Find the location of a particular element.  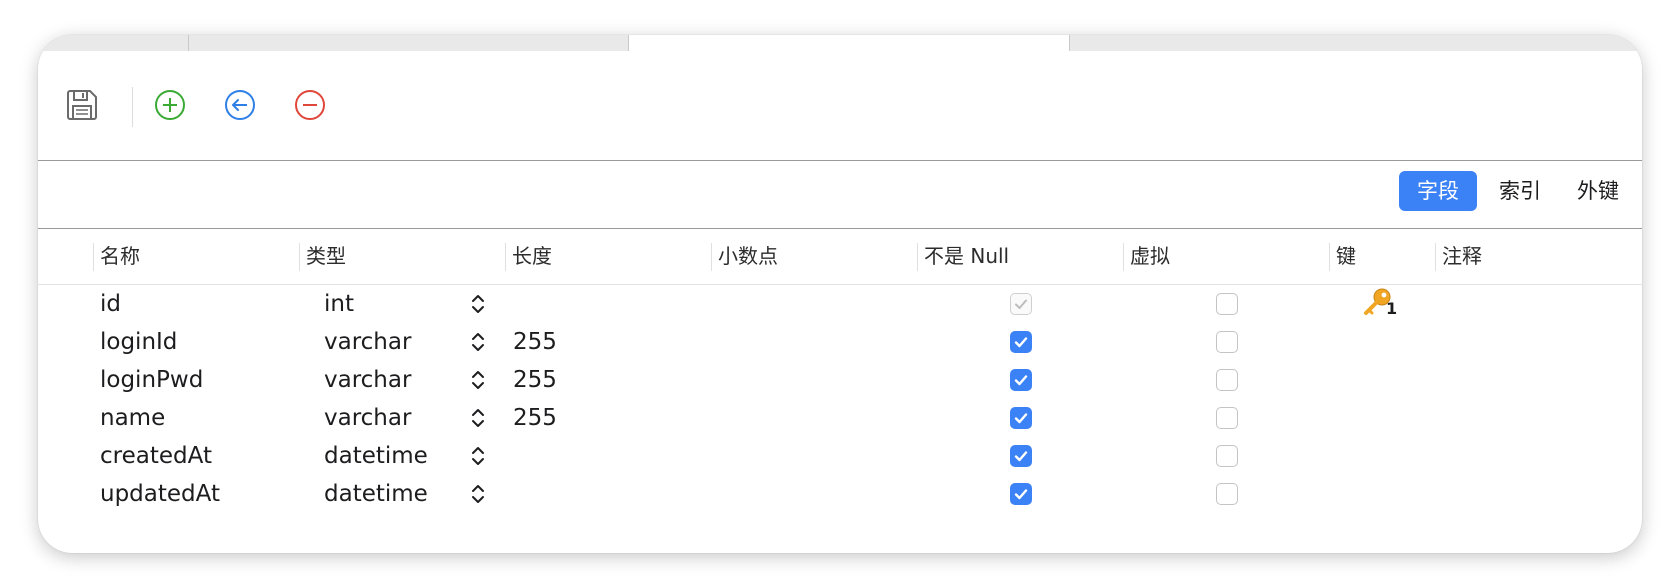

field-name-cell: updatedAt is located at coordinates (160, 494).